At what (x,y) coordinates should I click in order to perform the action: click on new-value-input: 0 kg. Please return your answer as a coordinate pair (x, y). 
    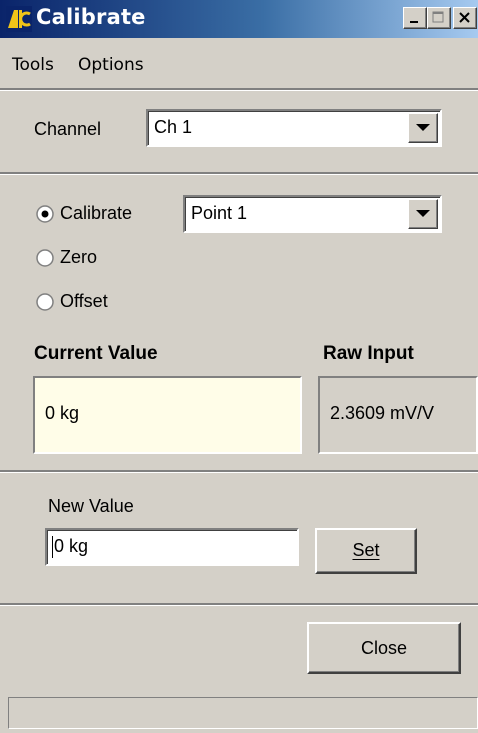
    Looking at the image, I should click on (172, 547).